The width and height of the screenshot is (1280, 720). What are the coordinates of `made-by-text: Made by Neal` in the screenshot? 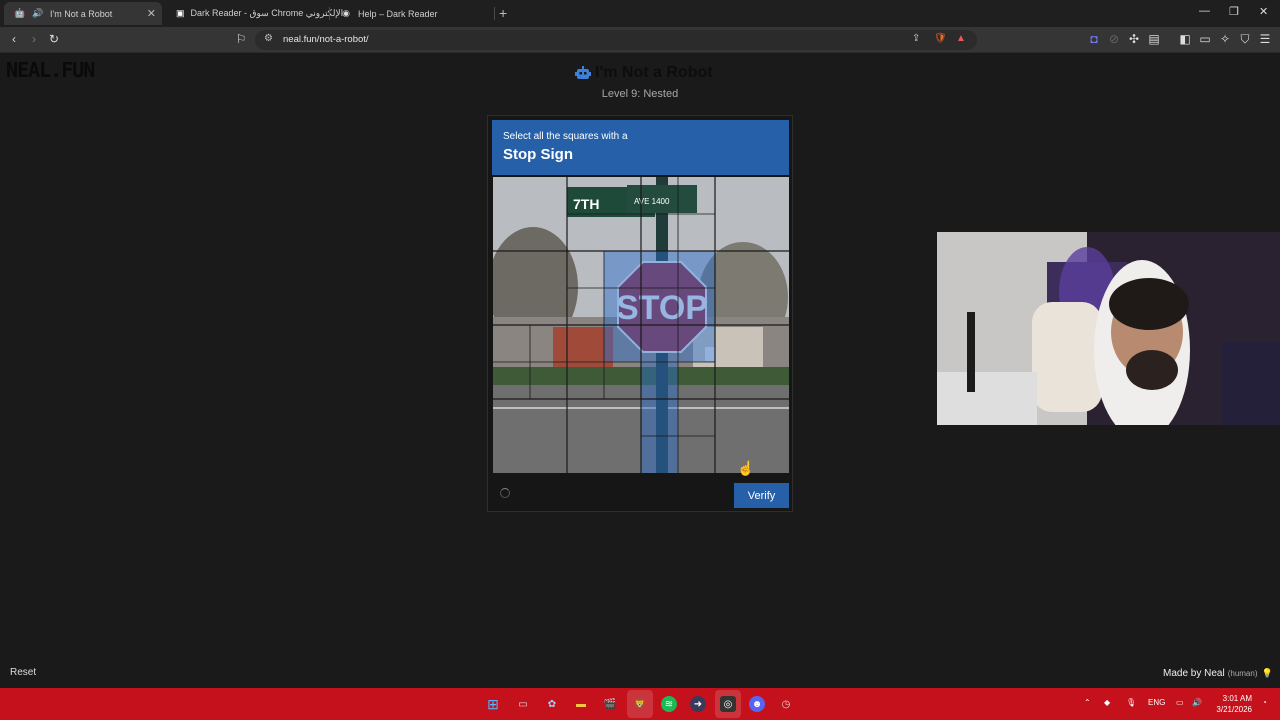 It's located at (1194, 673).